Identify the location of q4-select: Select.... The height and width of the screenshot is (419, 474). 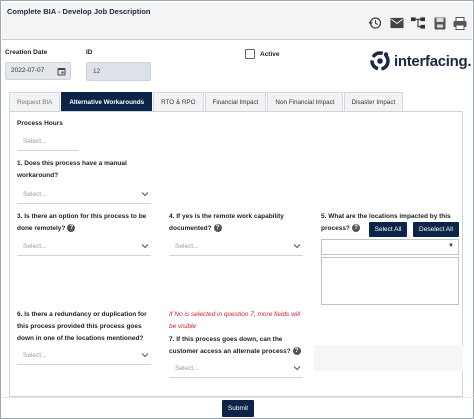
(236, 247).